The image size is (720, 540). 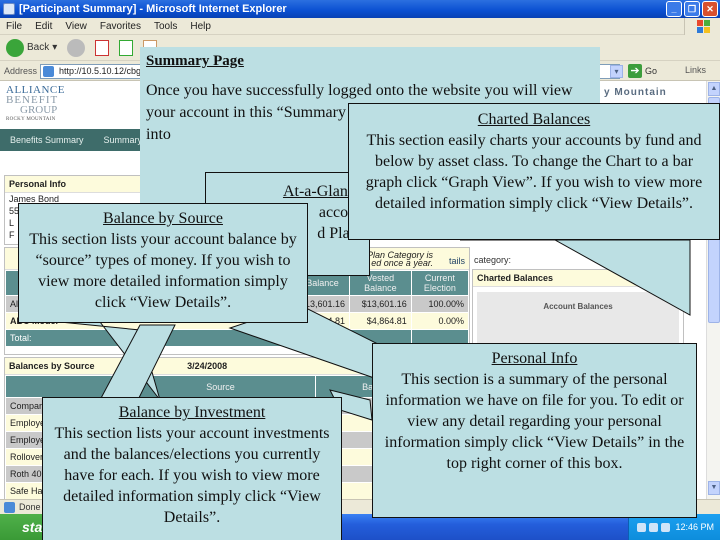 What do you see at coordinates (515, 278) in the screenshot?
I see `charted-balances-header: Charted Balances` at bounding box center [515, 278].